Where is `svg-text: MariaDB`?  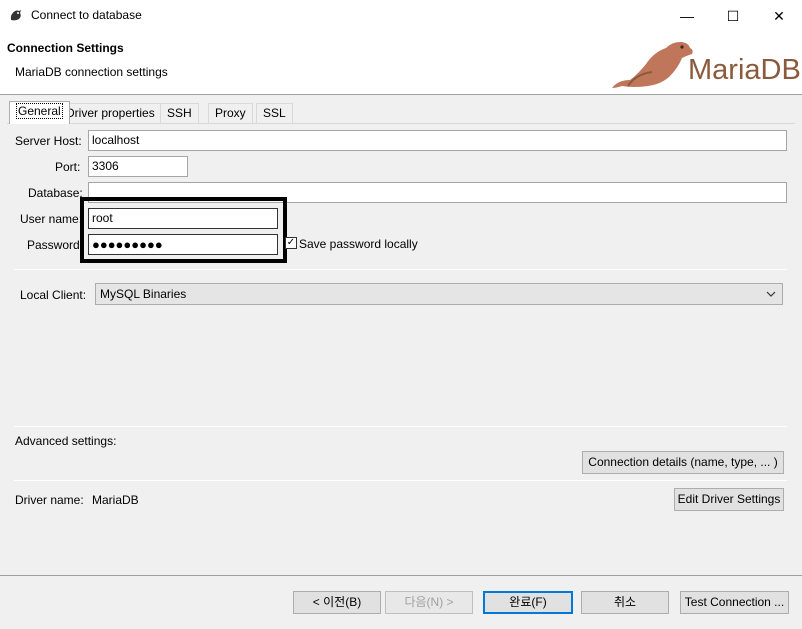 svg-text: MariaDB is located at coordinates (744, 70).